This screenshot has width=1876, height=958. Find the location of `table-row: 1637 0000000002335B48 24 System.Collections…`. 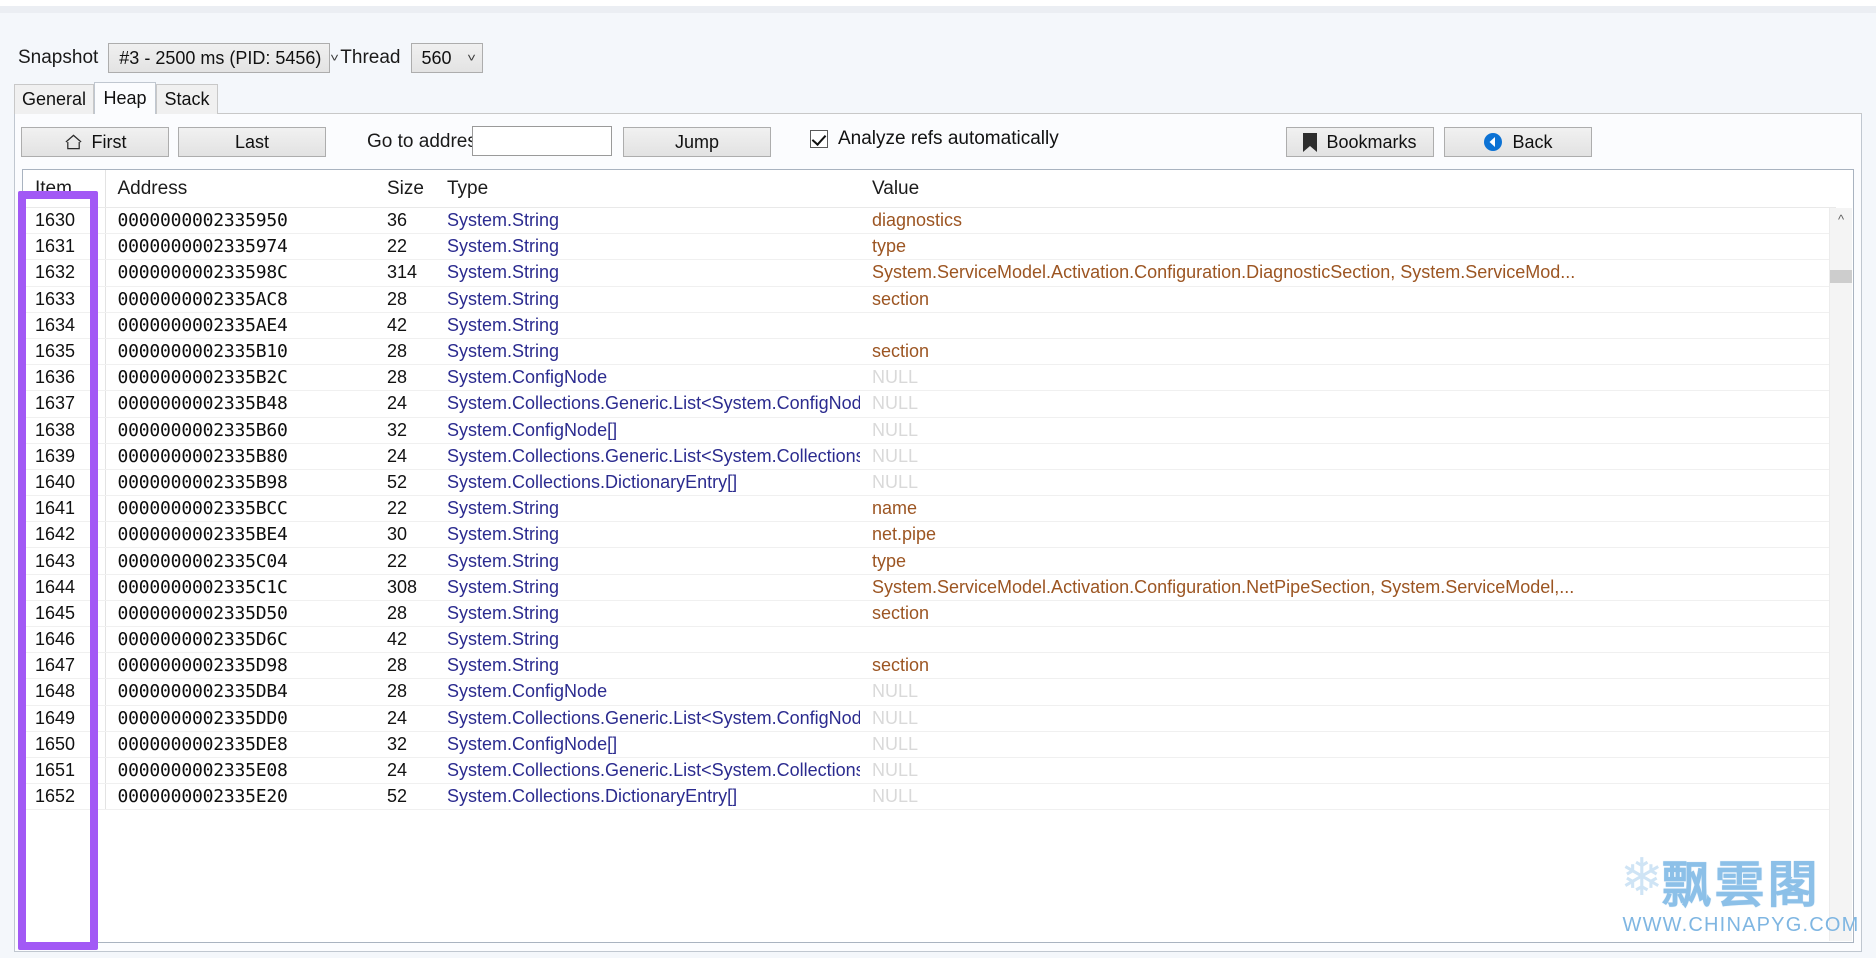

table-row: 1637 0000000002335B48 24 System.Collections… is located at coordinates (929, 404).